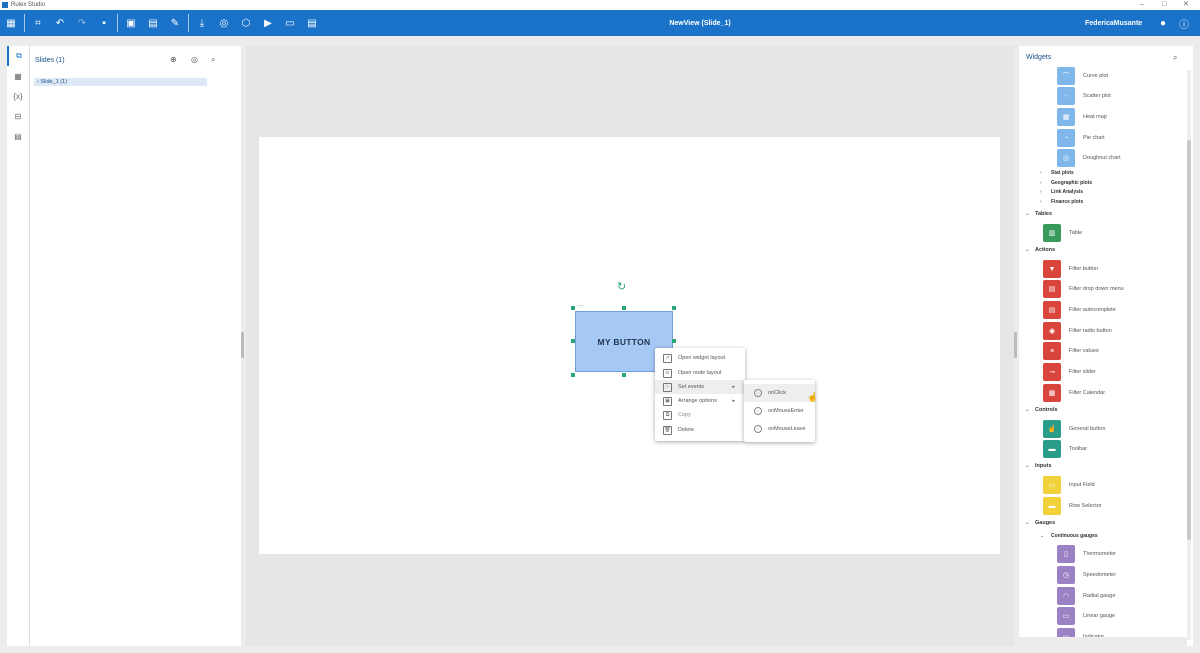  I want to click on group-label: Geographic plots, so click(1072, 183).